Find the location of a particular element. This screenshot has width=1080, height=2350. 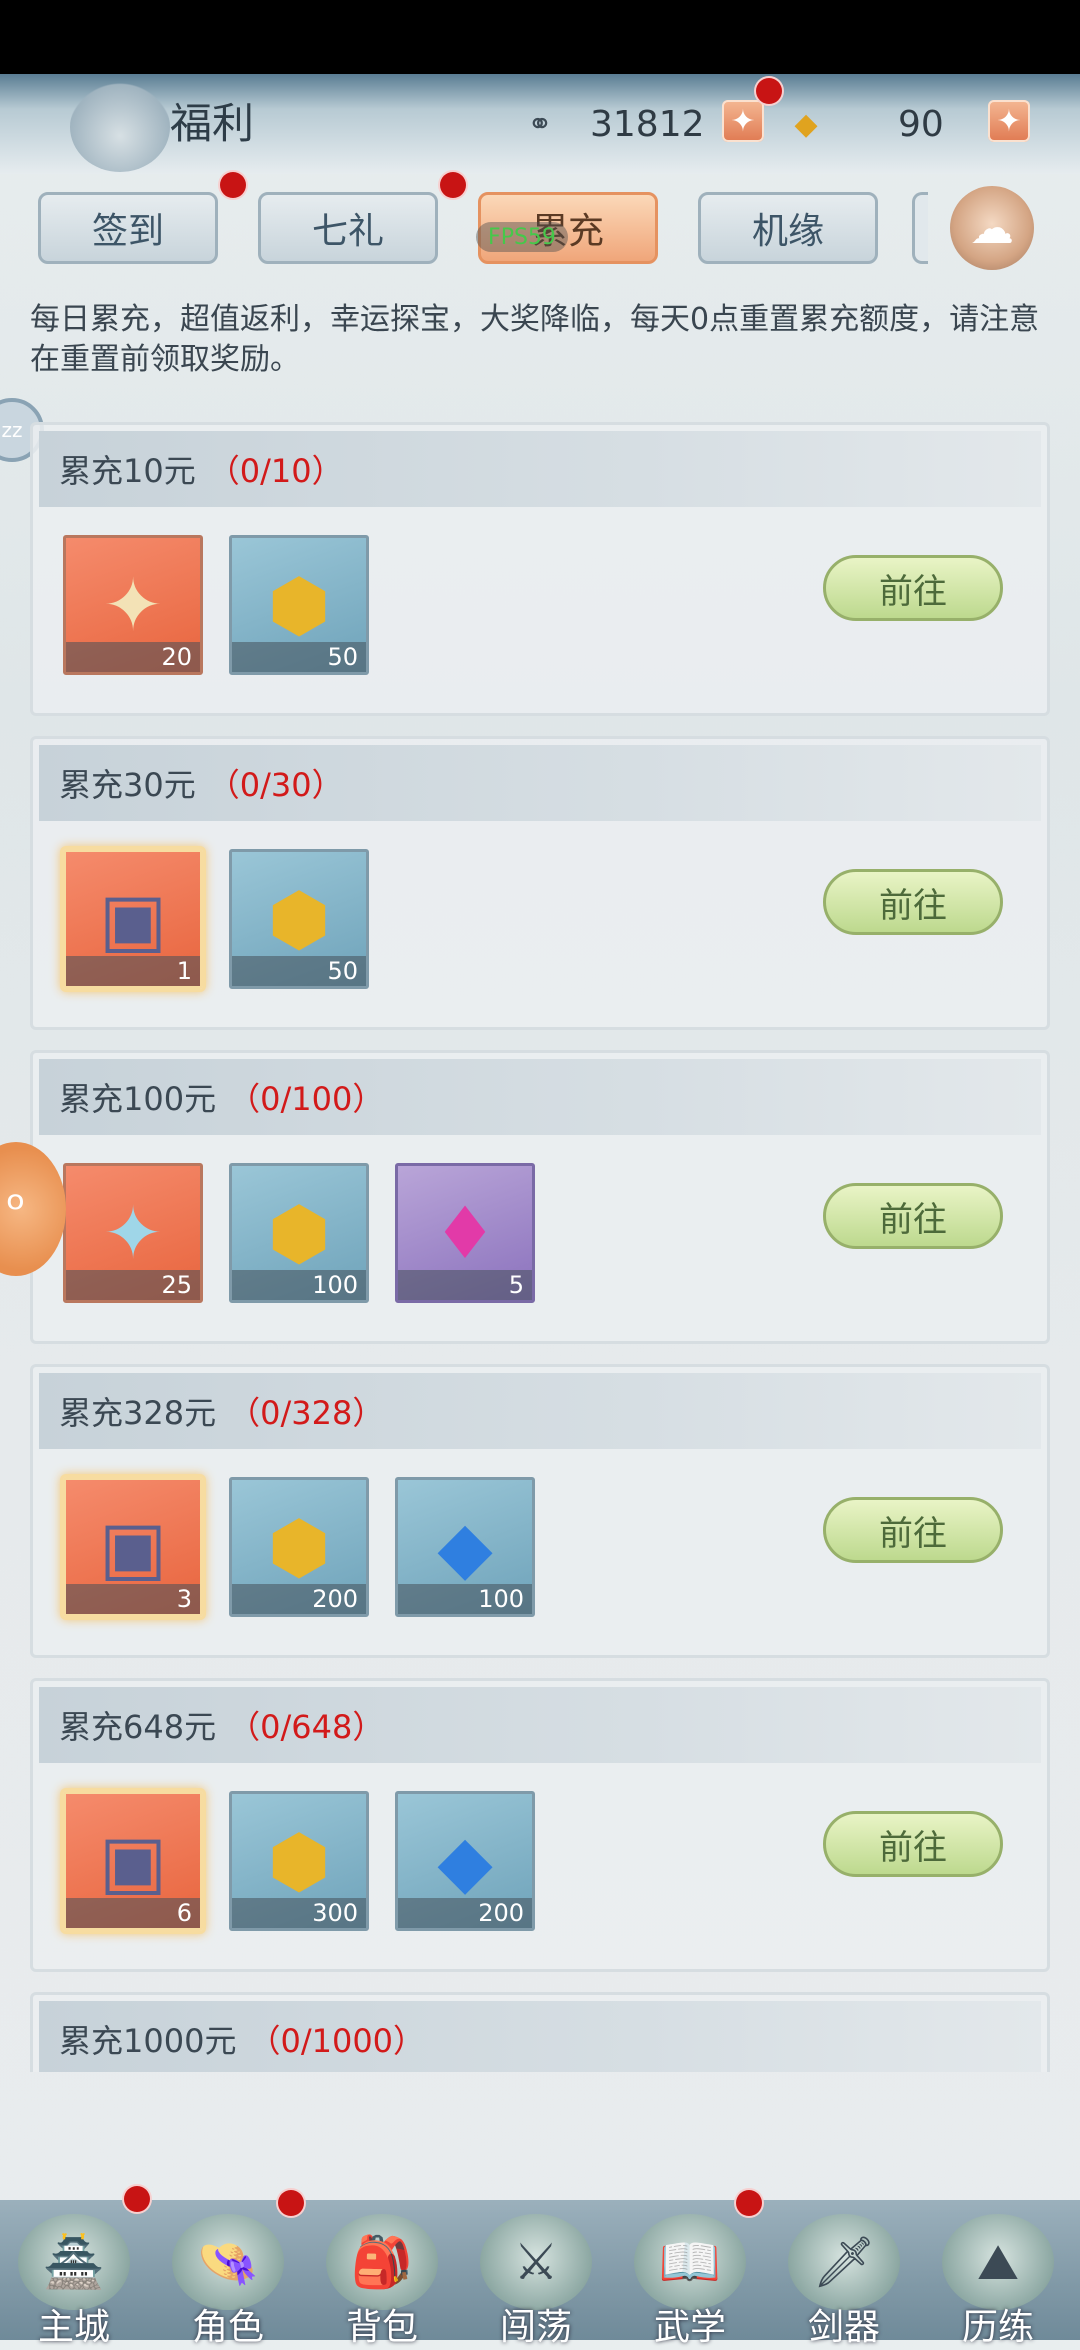

status-bar is located at coordinates (540, 37).